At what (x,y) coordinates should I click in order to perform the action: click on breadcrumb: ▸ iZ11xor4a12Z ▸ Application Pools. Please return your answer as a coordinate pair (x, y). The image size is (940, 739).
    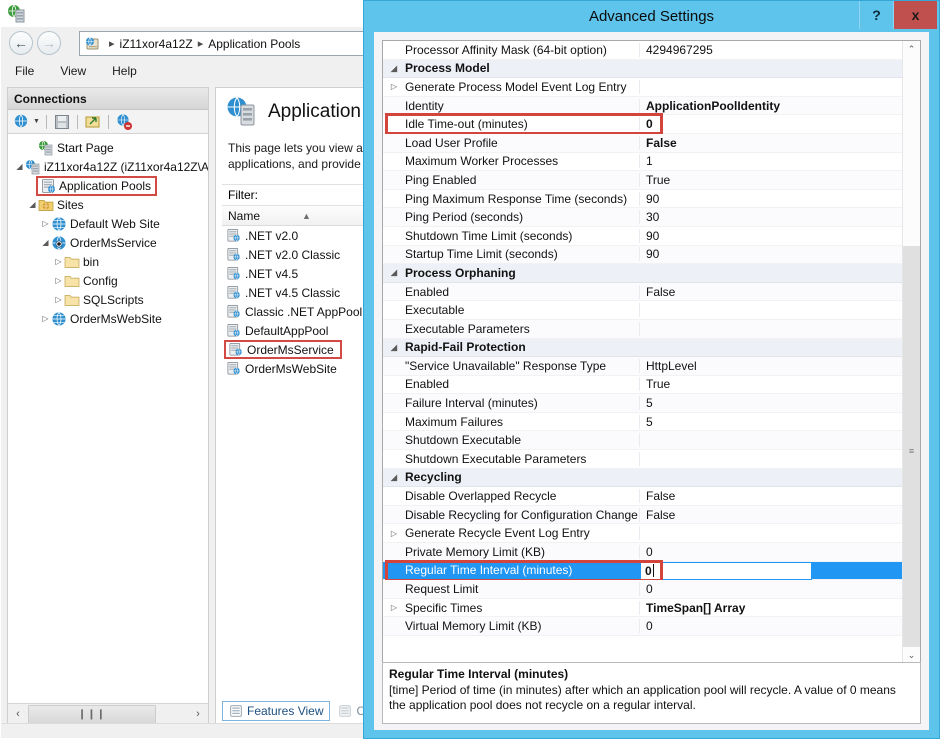
    Looking at the image, I should click on (222, 43).